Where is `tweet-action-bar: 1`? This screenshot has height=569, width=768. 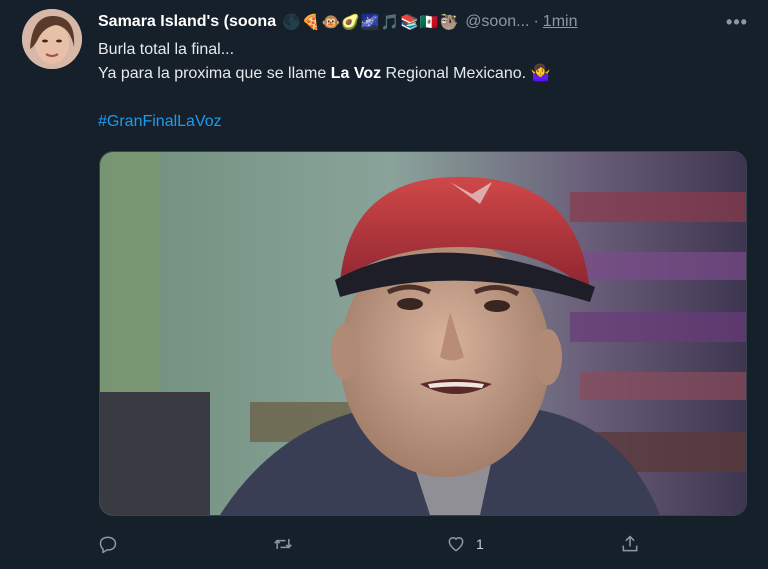 tweet-action-bar: 1 is located at coordinates (378, 544).